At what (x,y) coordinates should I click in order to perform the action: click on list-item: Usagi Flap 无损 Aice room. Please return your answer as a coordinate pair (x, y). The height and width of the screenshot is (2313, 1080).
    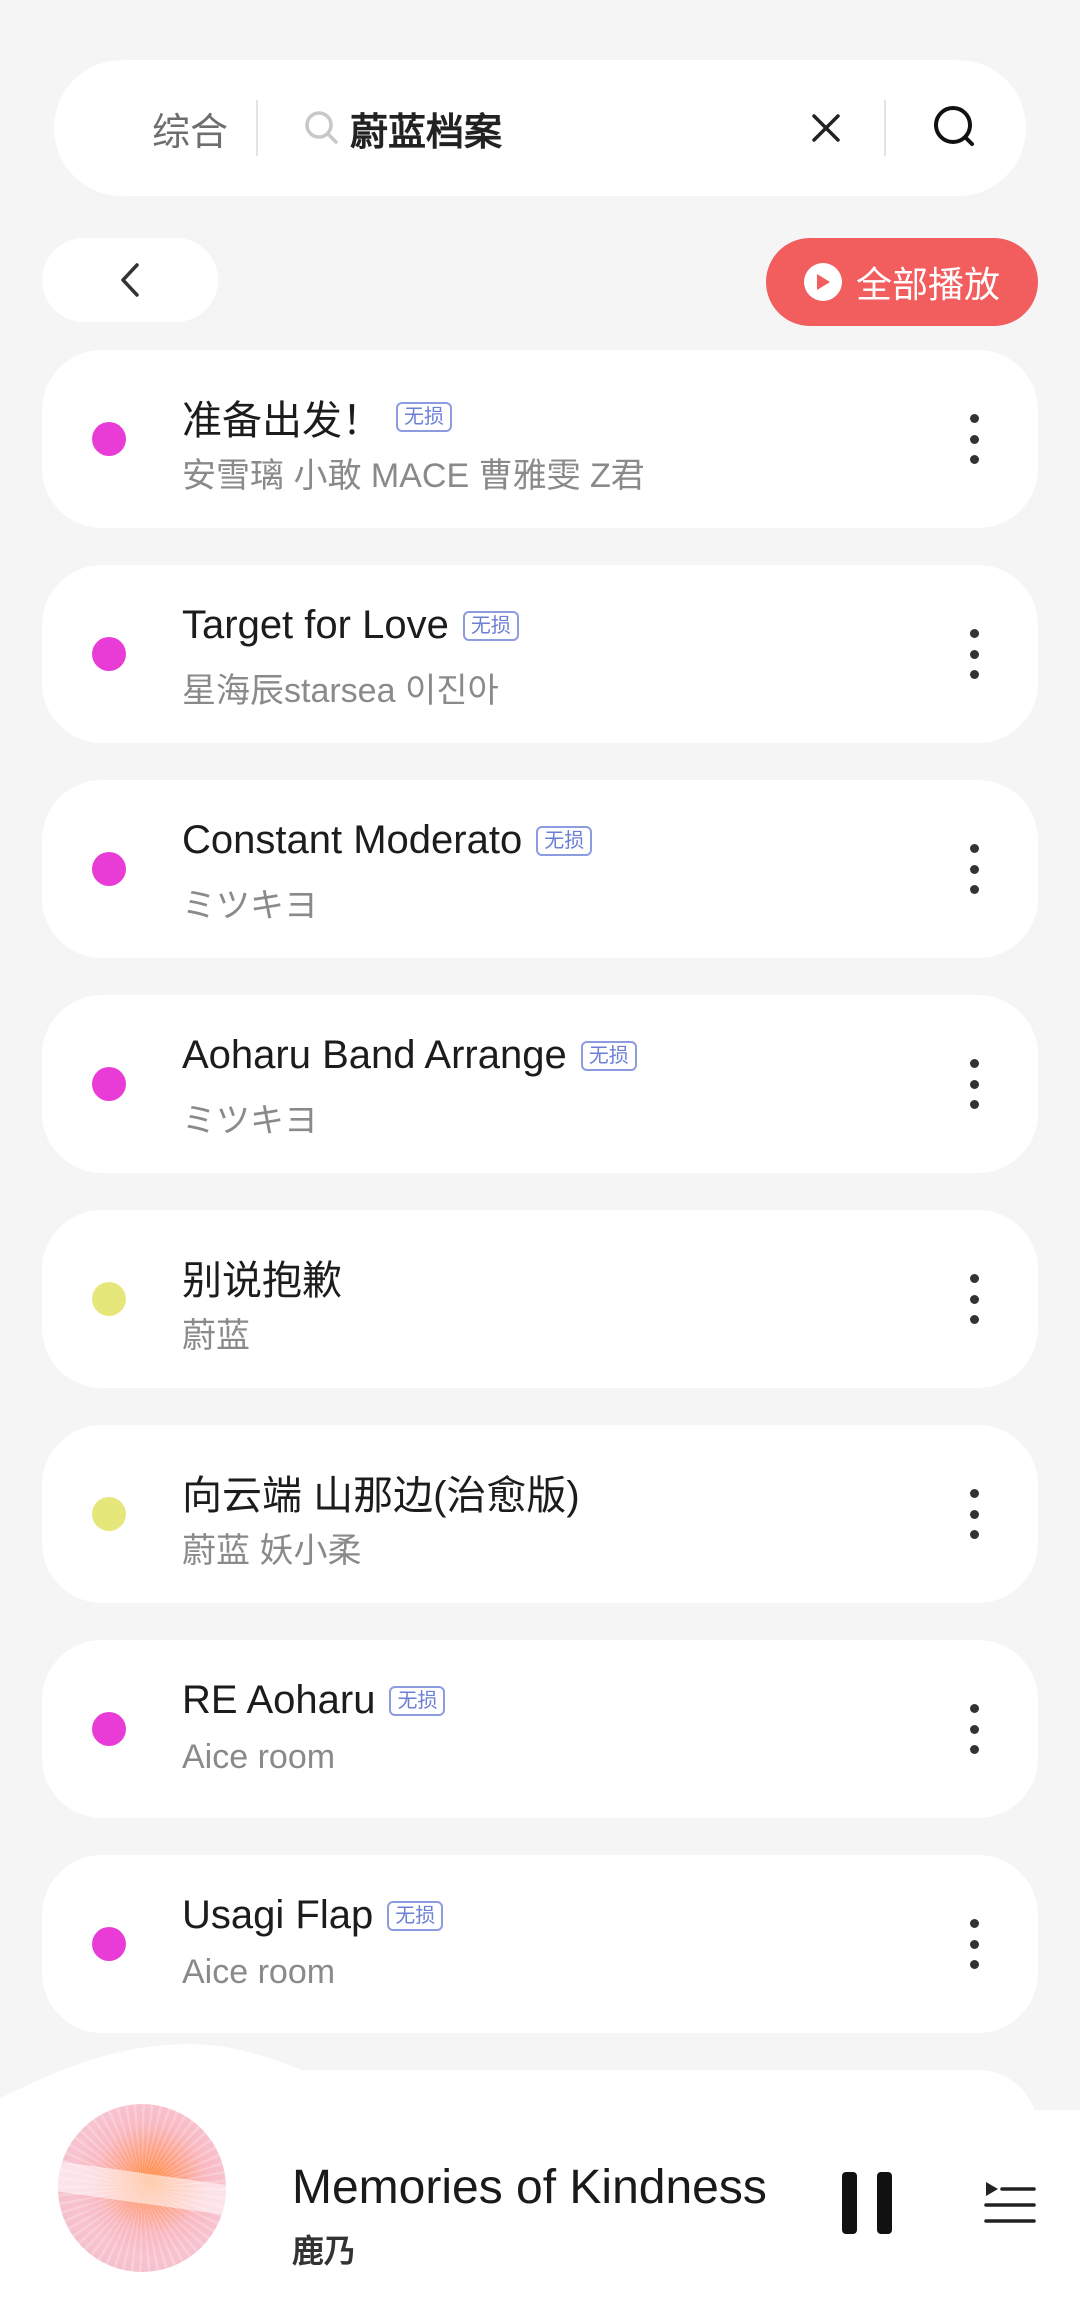
    Looking at the image, I should click on (540, 1944).